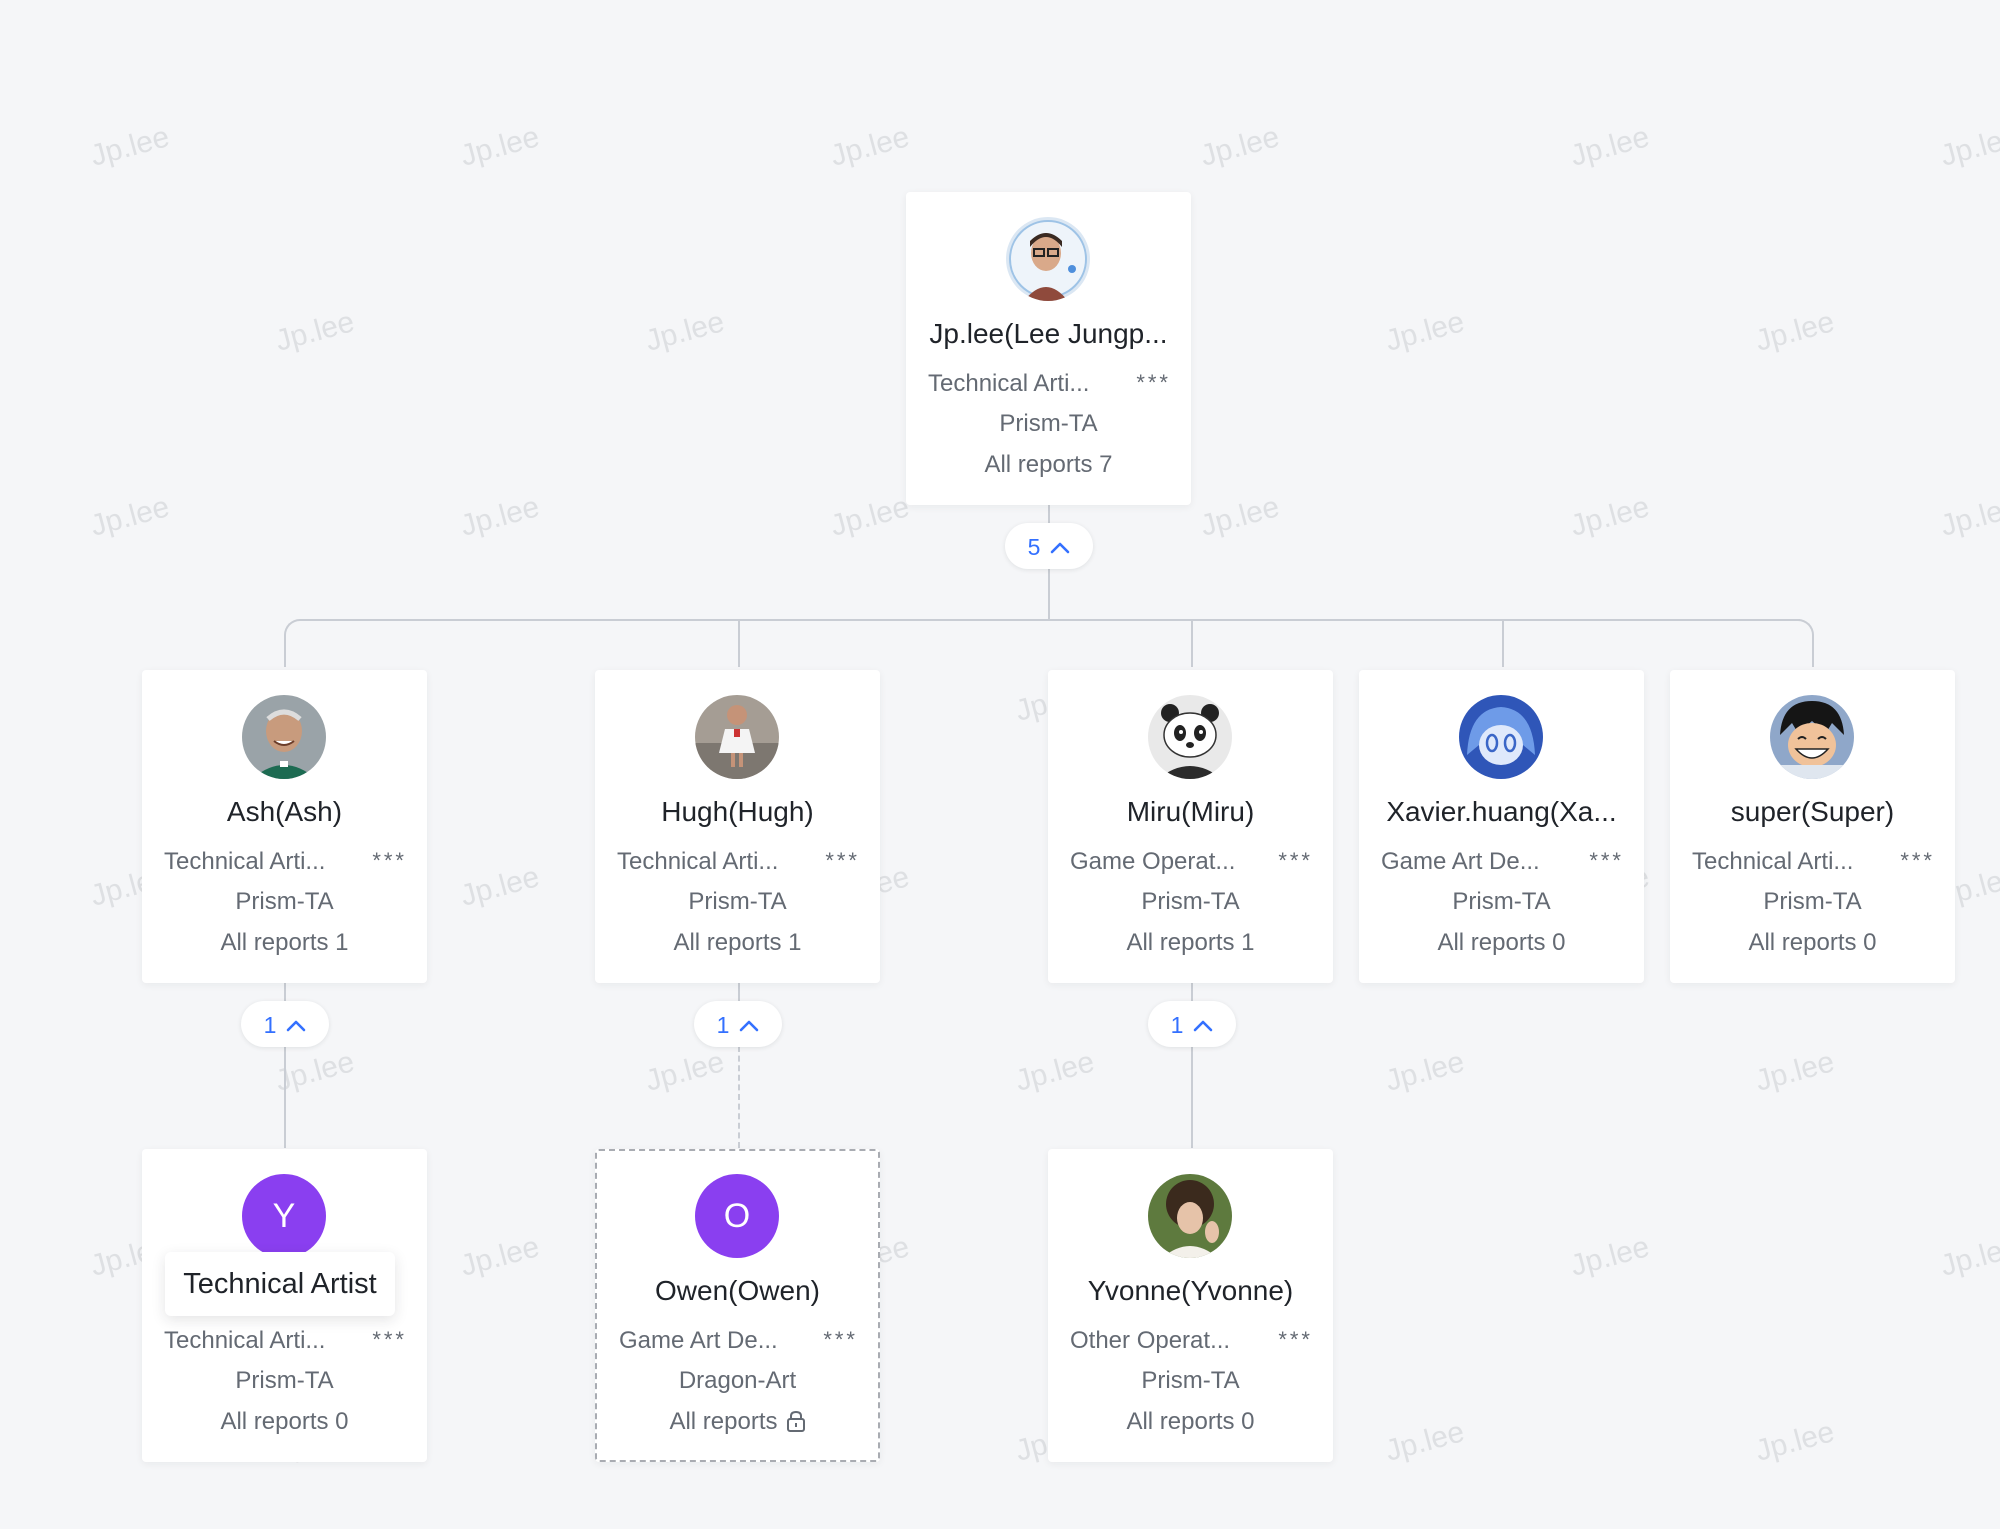  What do you see at coordinates (1192, 643) in the screenshot?
I see `connector-branch-miru` at bounding box center [1192, 643].